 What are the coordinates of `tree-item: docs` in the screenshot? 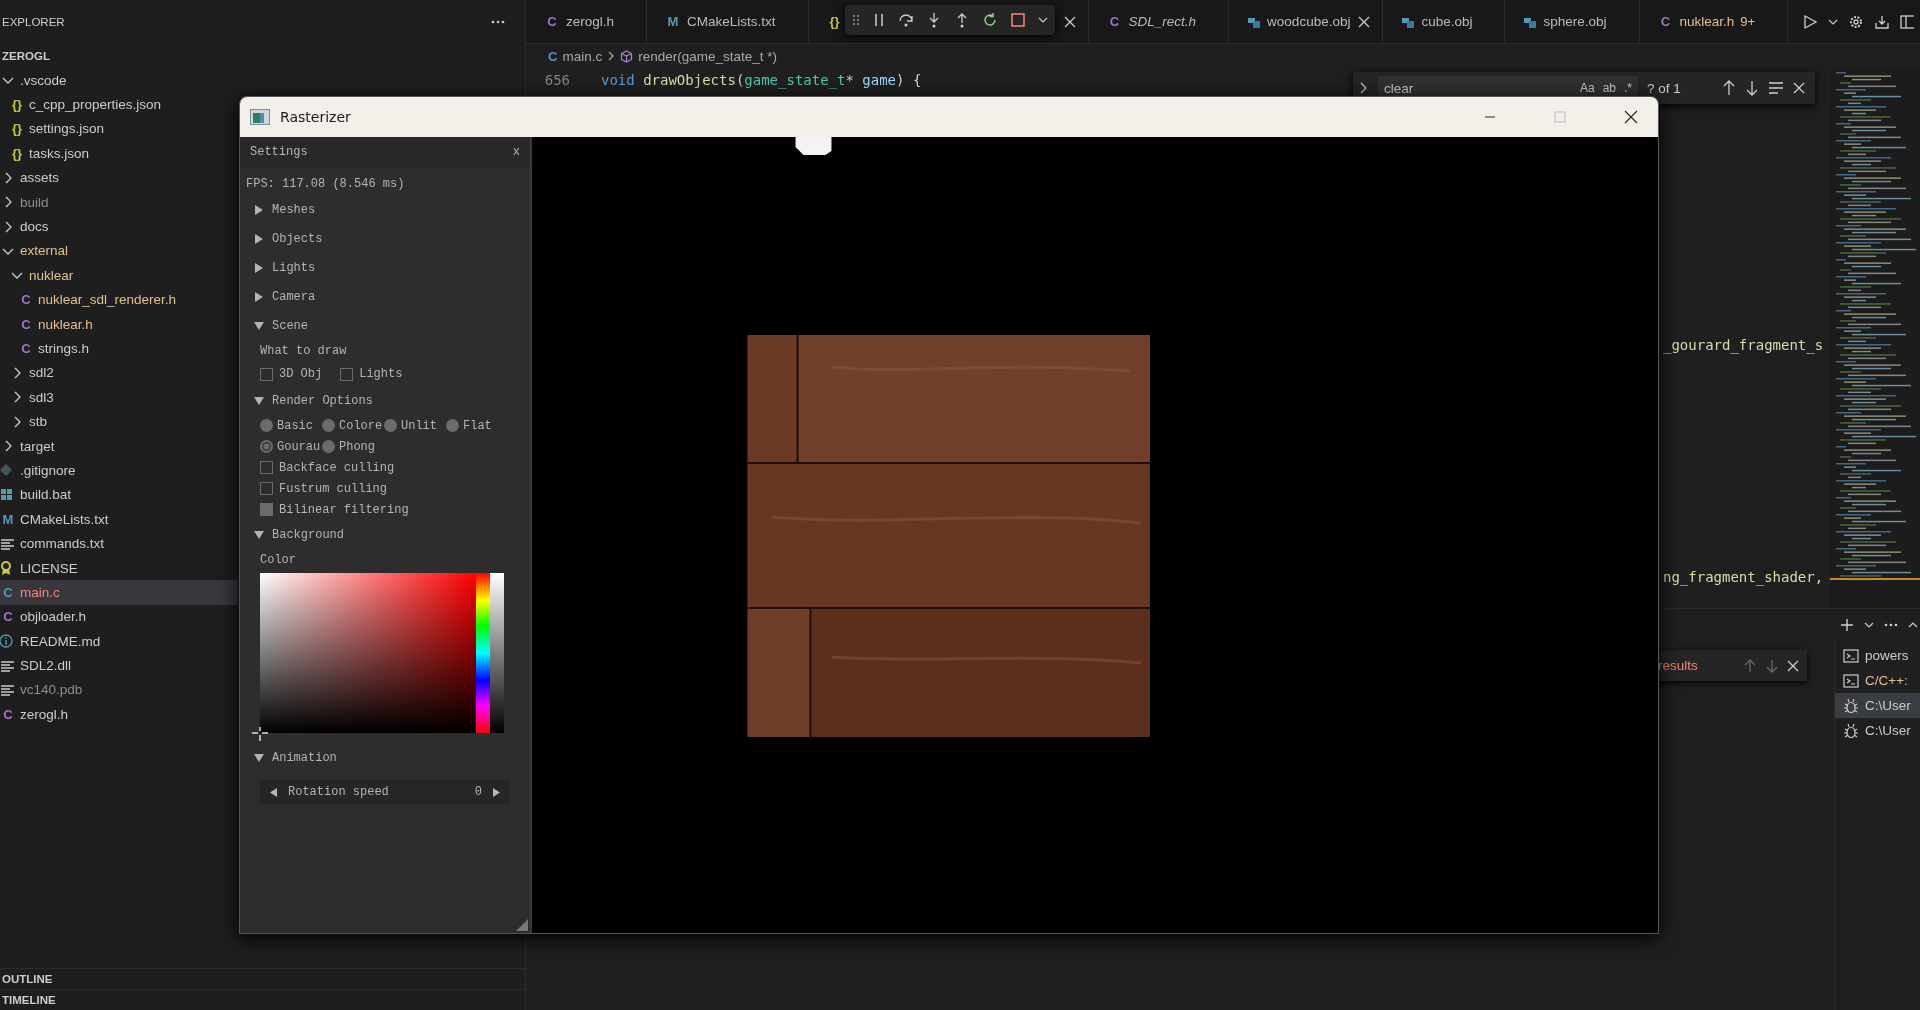 It's located at (119, 226).